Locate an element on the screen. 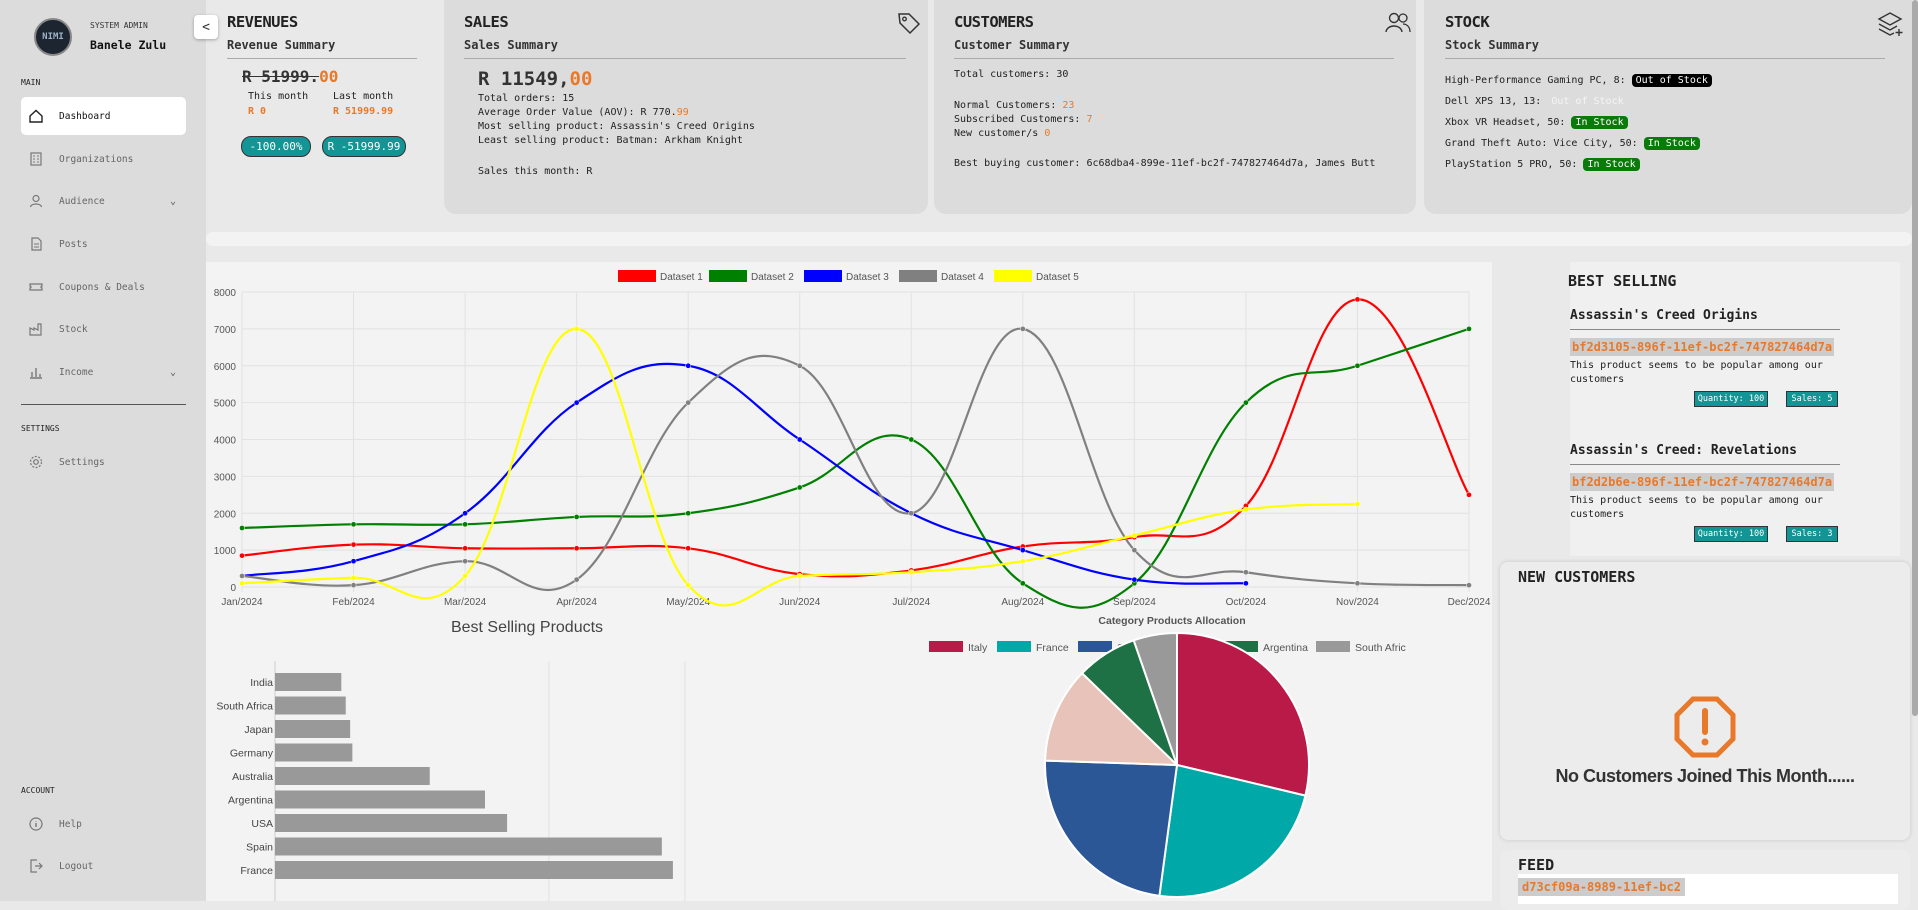 The image size is (1918, 910). legend-label: Dataset 2 is located at coordinates (772, 277).